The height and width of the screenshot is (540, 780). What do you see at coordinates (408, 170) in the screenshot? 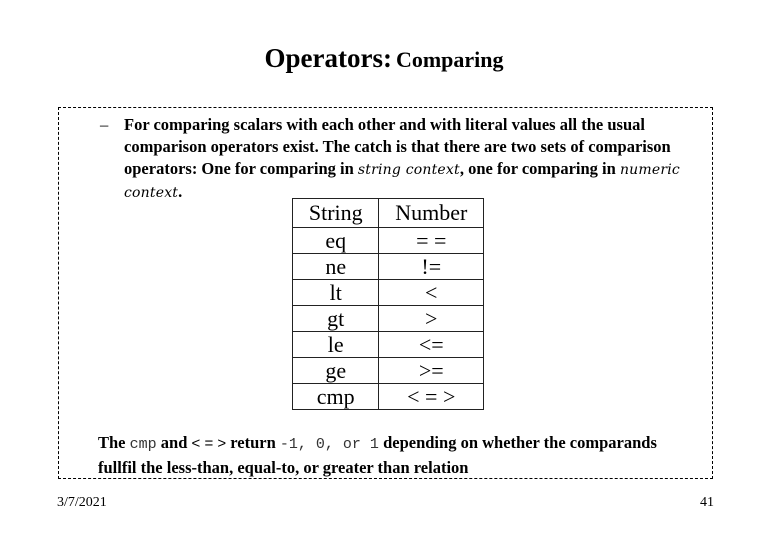
I see `emphasis-string-context: string context` at bounding box center [408, 170].